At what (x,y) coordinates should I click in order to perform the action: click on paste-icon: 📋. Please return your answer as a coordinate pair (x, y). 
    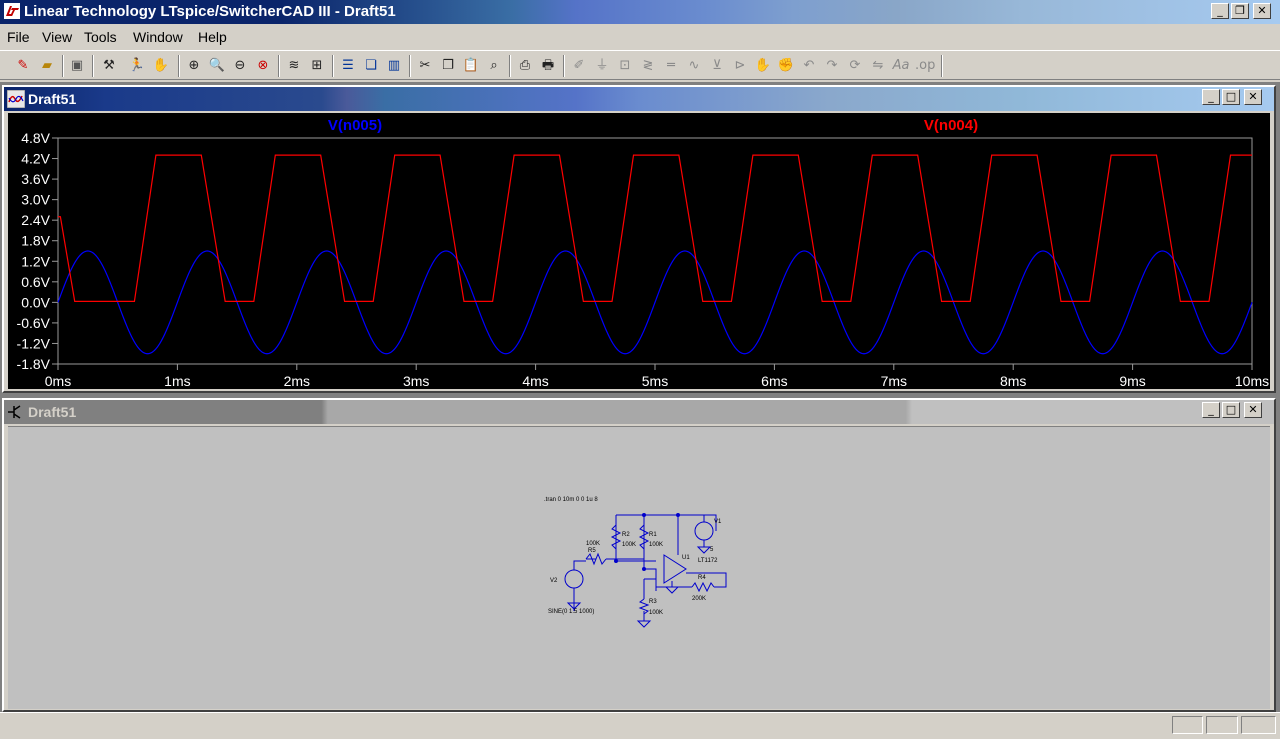
    Looking at the image, I should click on (471, 66).